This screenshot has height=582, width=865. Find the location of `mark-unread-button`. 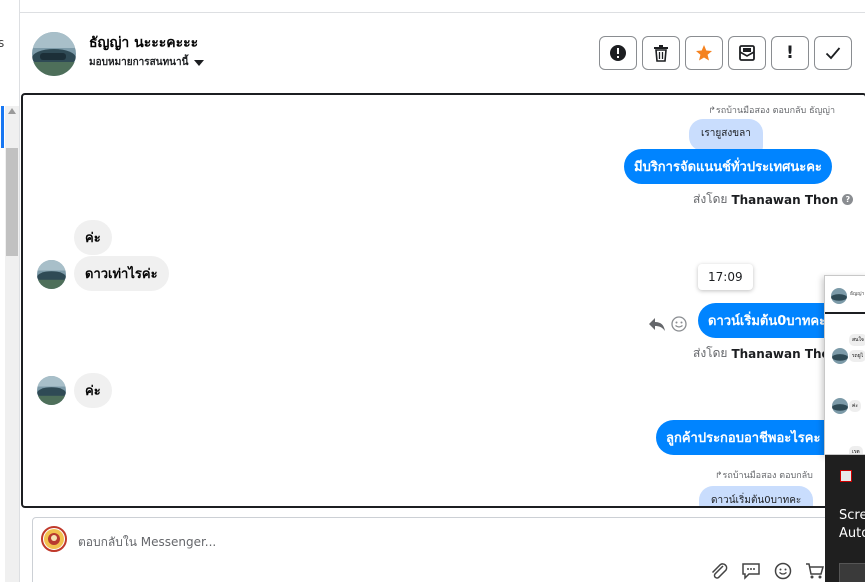

mark-unread-button is located at coordinates (747, 53).